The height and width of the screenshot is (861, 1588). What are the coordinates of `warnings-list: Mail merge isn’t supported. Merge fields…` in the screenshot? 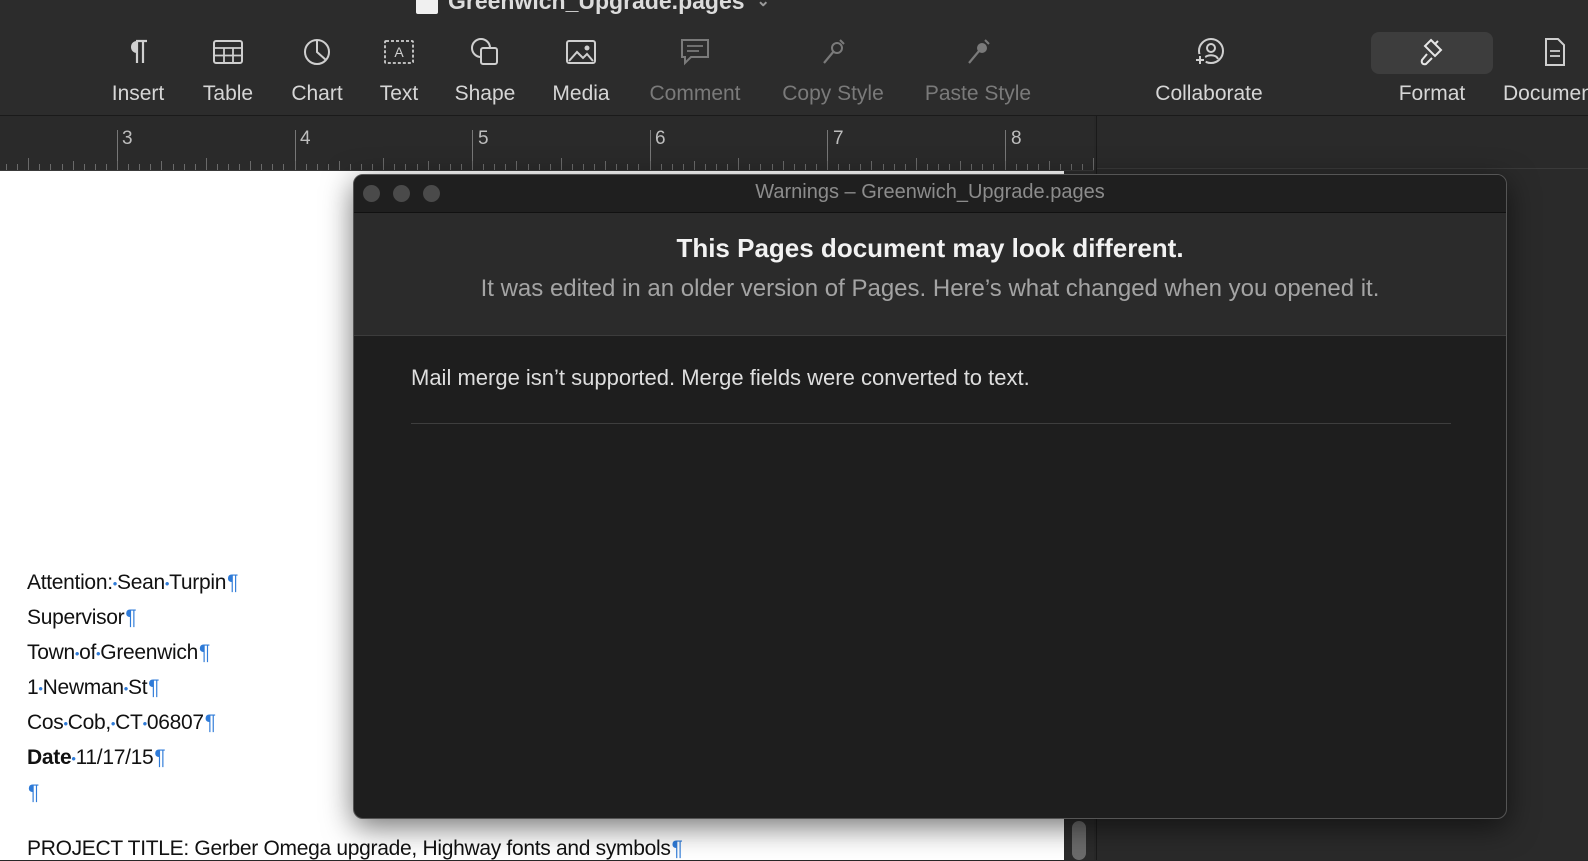 It's located at (931, 394).